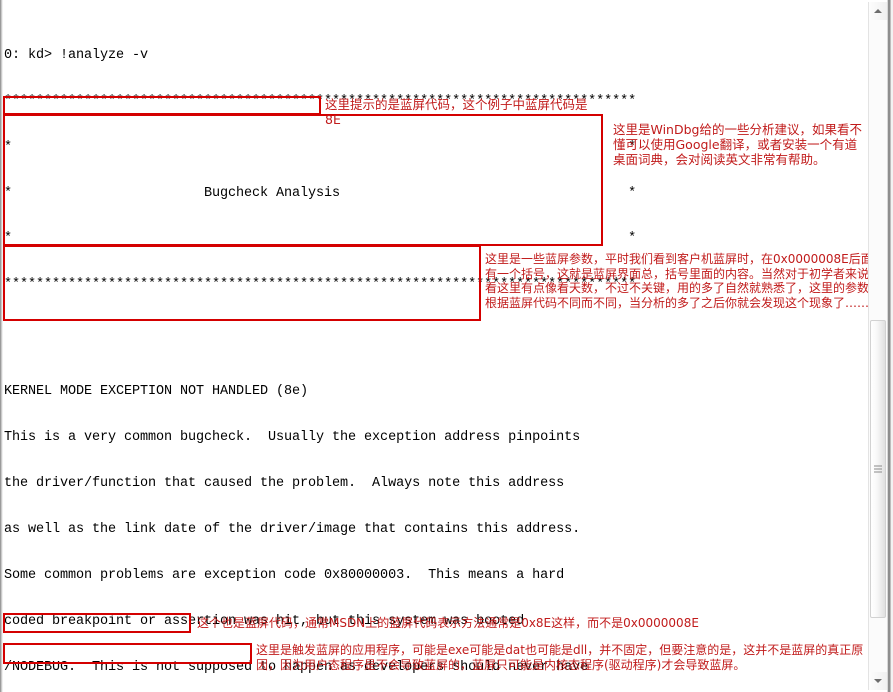 The image size is (893, 692). Describe the element at coordinates (156, 392) in the screenshot. I see `bugcheck-title: KERNEL MODE EXCEPTION NOT HANDLED (8e)` at that location.